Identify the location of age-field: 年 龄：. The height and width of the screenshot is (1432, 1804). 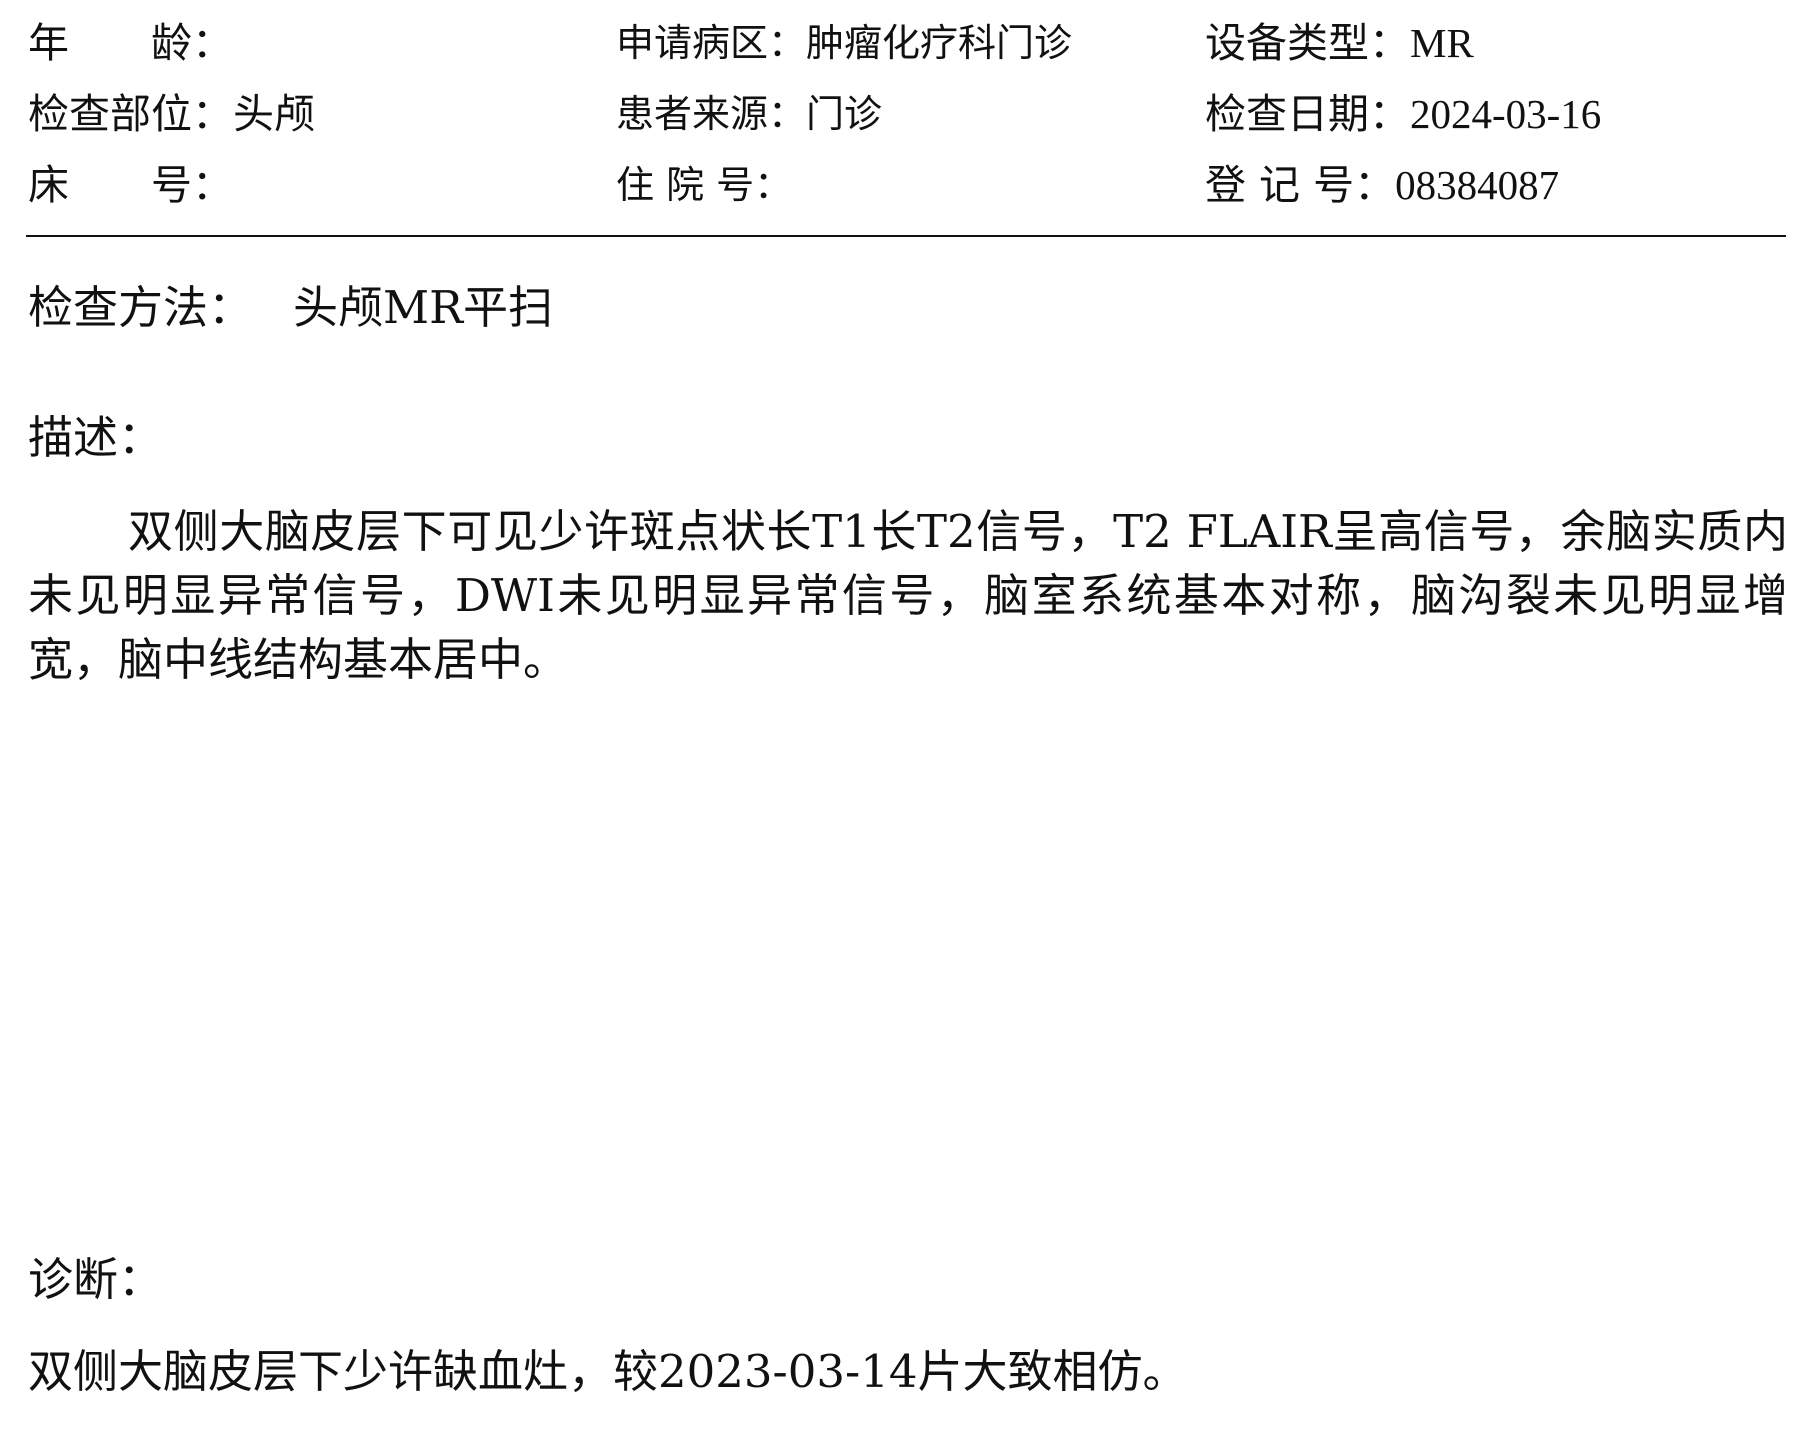
(130, 43).